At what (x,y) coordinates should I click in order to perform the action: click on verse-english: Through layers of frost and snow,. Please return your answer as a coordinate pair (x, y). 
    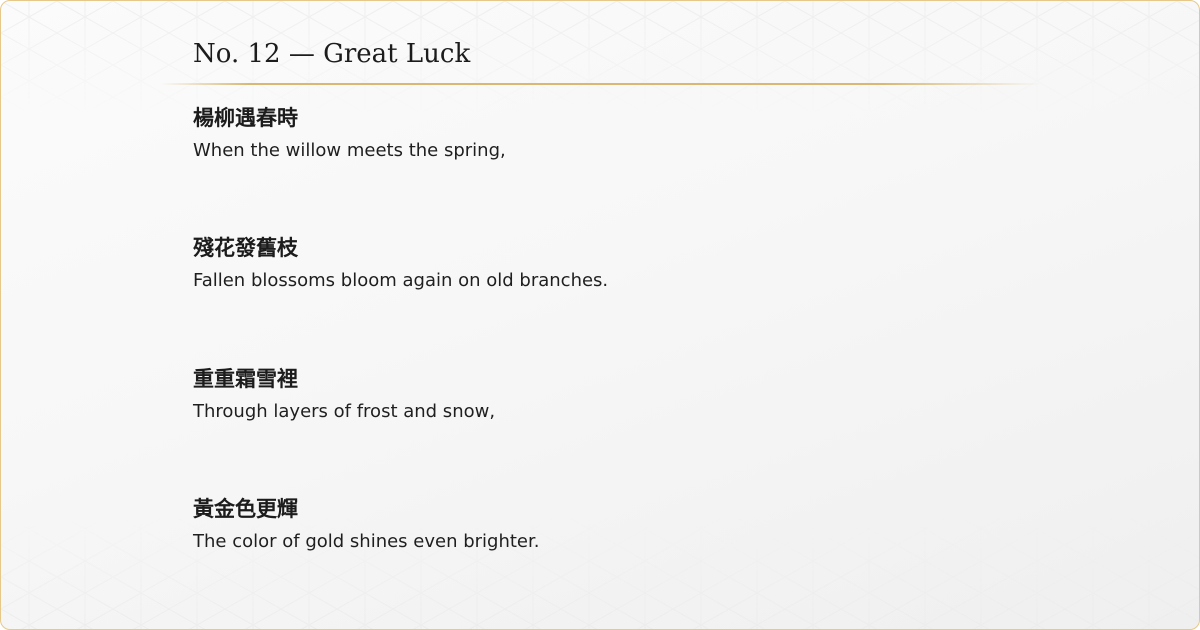
    Looking at the image, I should click on (344, 411).